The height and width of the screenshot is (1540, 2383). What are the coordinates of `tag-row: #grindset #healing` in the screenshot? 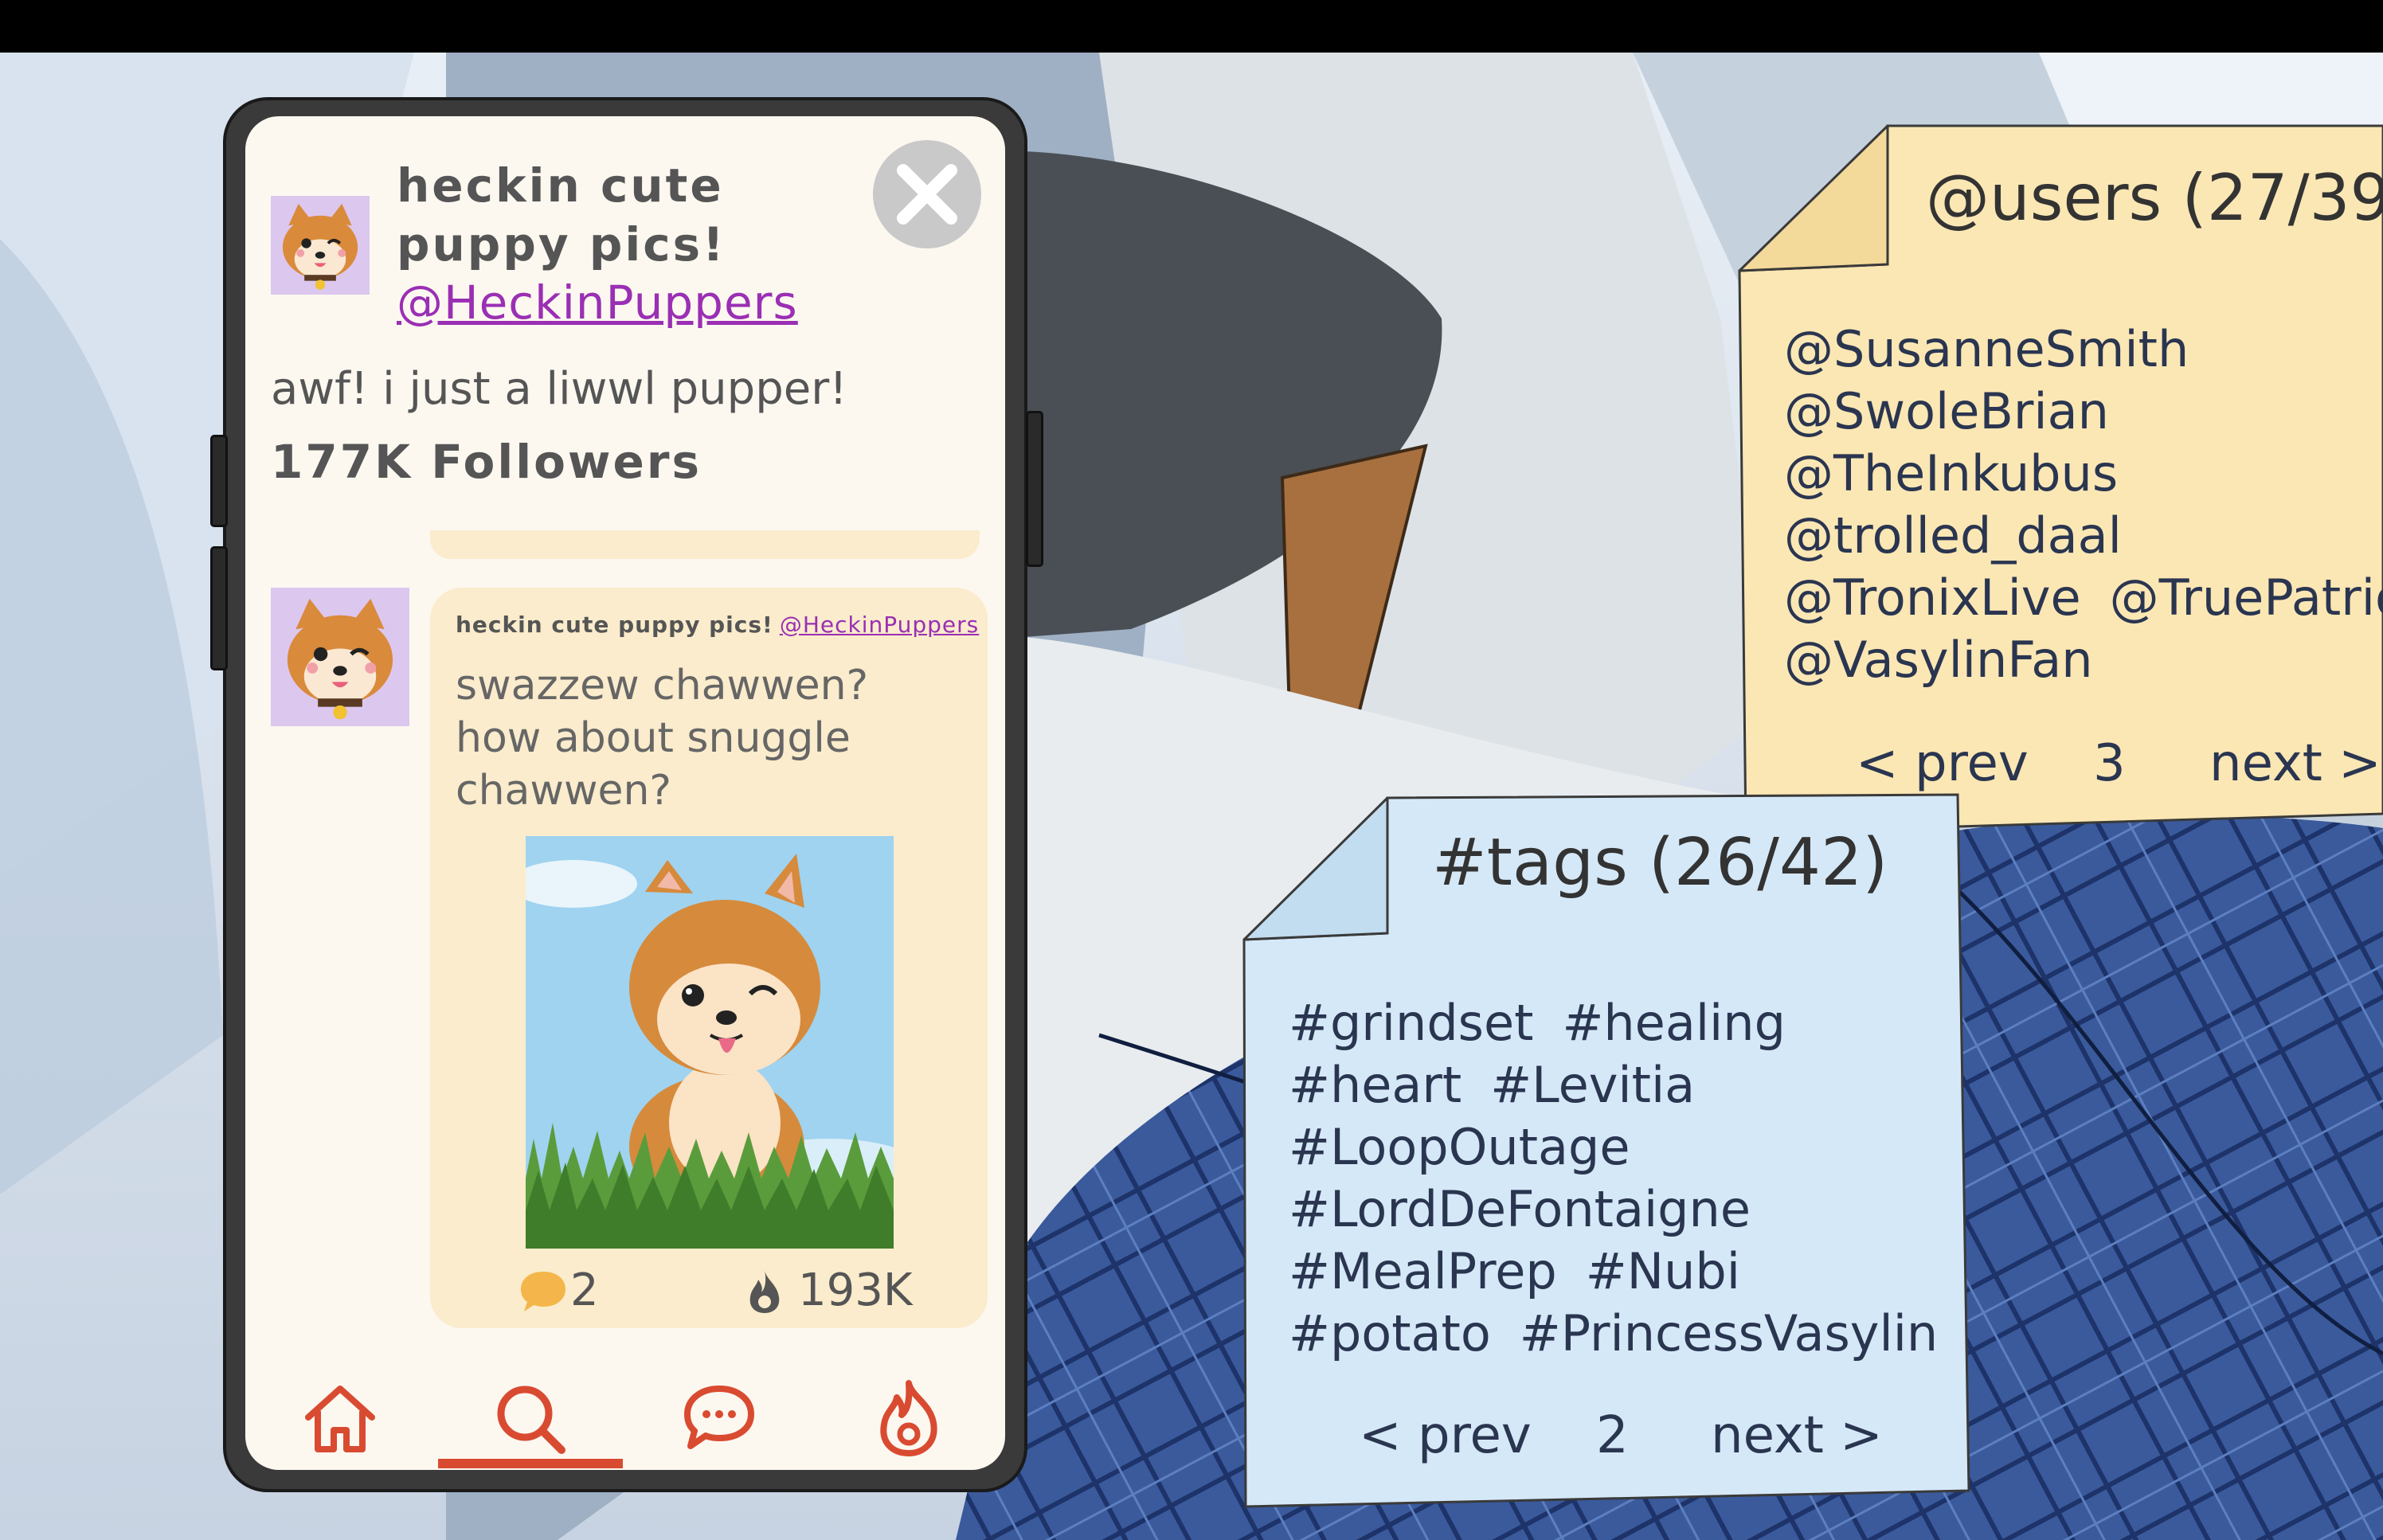 It's located at (1627, 1023).